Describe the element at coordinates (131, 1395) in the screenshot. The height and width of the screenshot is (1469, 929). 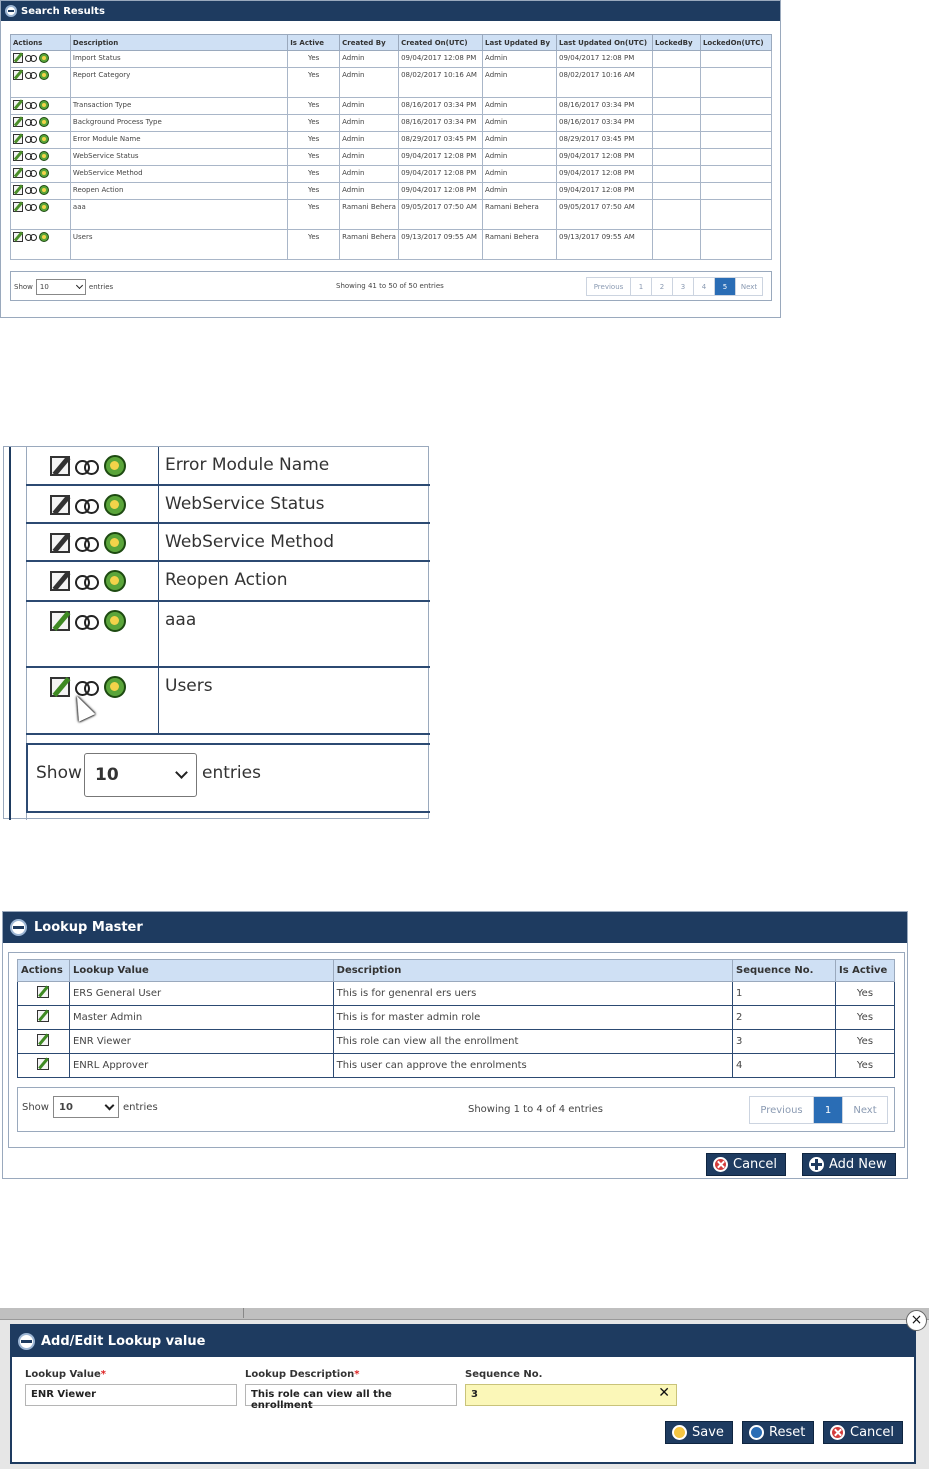
I see `lookup-value-field: ENR Viewer` at that location.